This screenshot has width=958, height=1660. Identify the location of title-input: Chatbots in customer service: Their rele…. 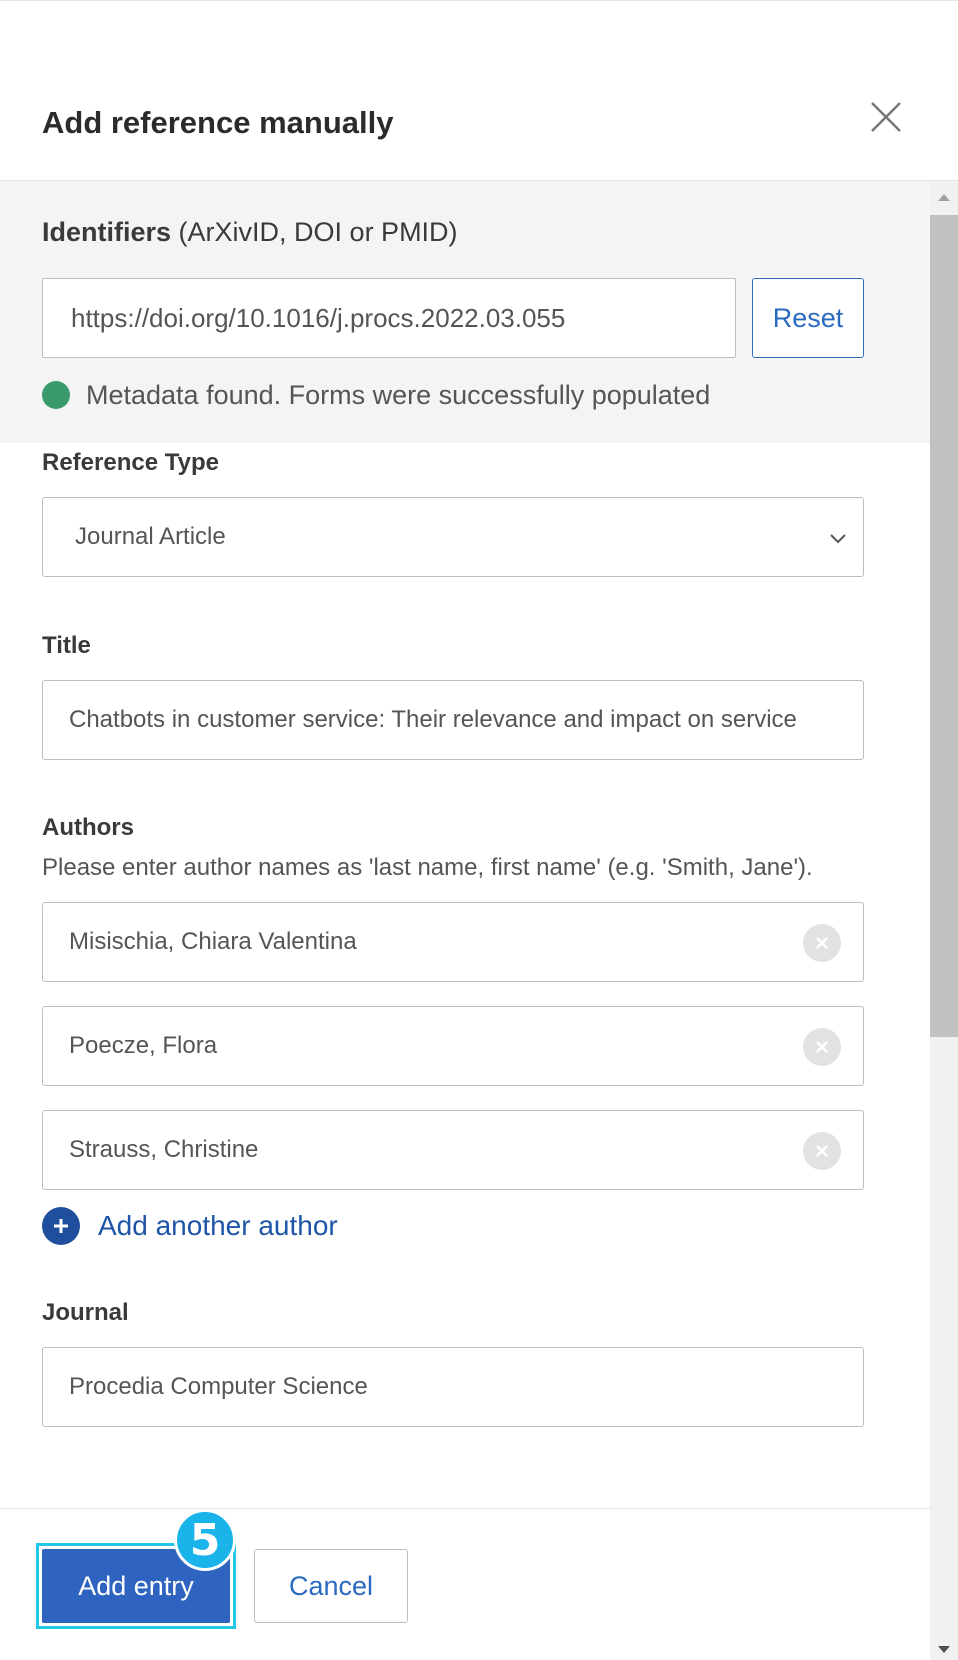
(453, 720).